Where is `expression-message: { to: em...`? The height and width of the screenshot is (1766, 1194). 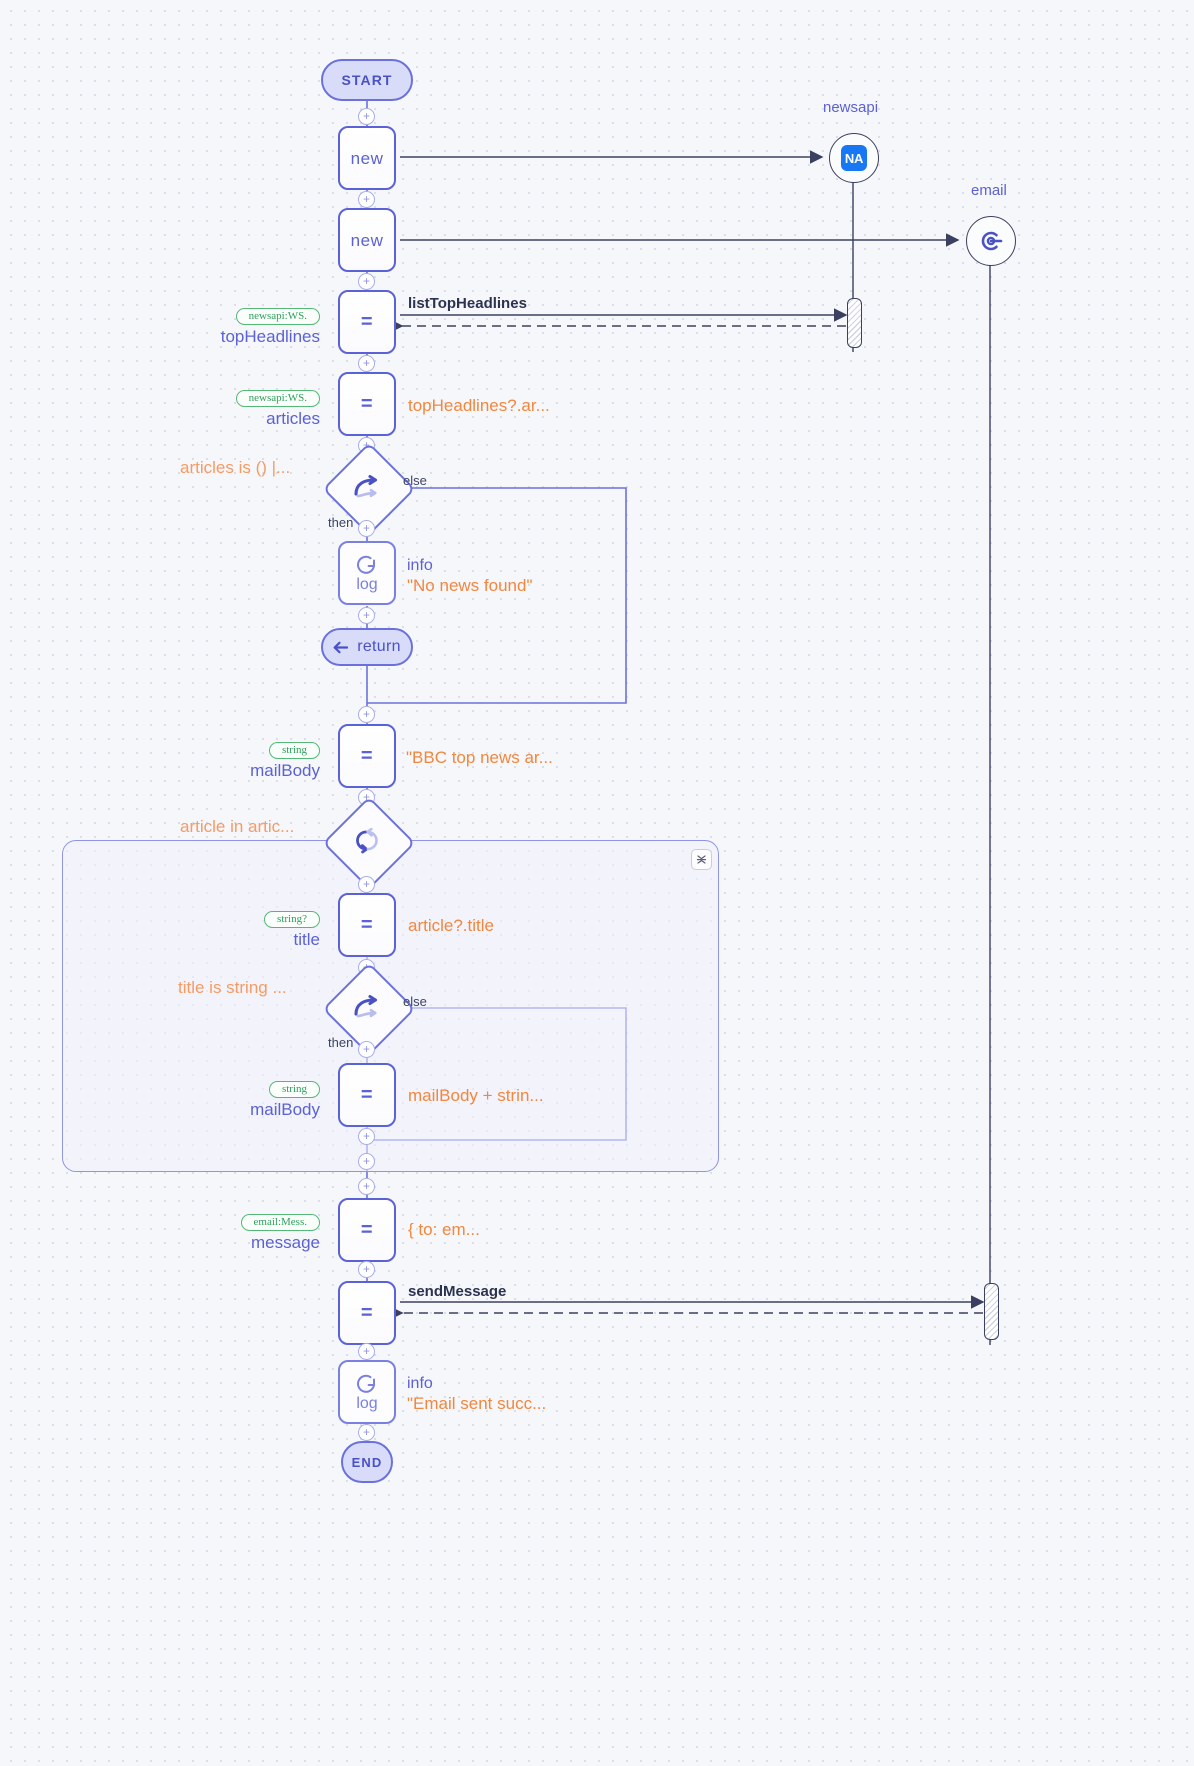
expression-message: { to: em... is located at coordinates (444, 1229).